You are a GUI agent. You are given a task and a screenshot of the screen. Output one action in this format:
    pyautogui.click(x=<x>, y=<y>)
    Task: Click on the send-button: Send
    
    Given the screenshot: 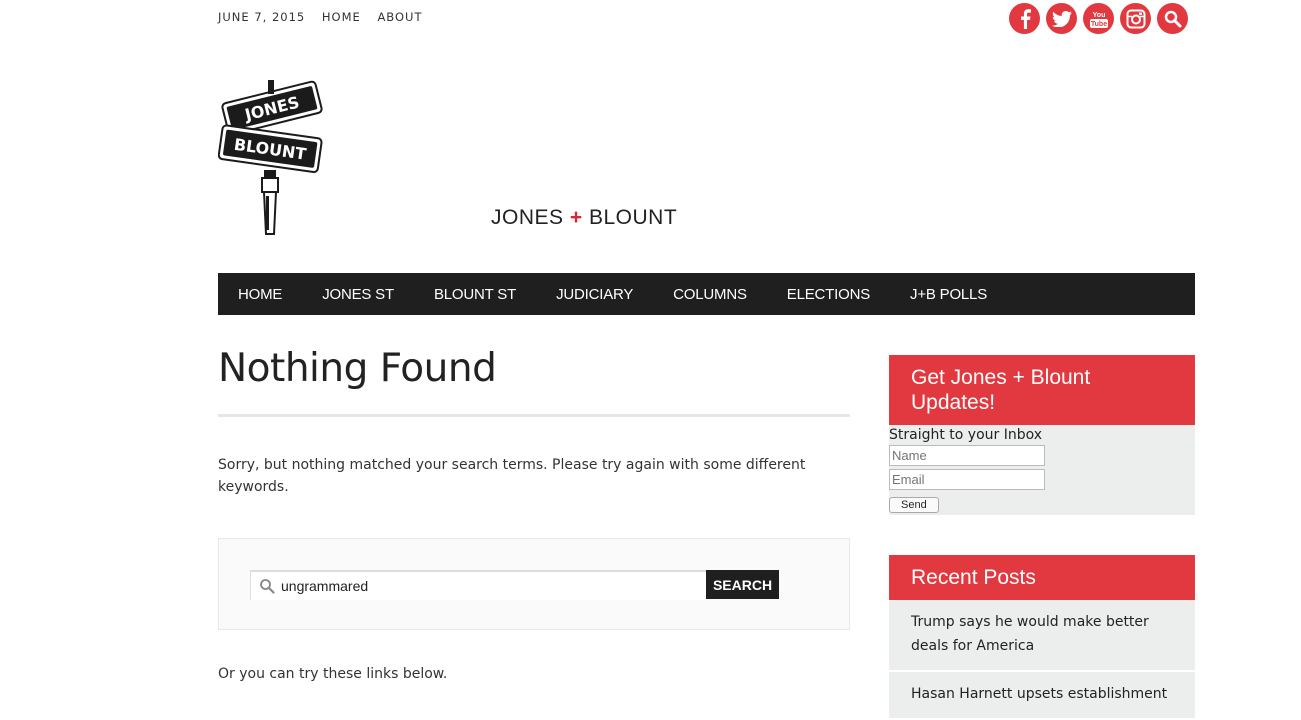 What is the action you would take?
    pyautogui.click(x=914, y=505)
    